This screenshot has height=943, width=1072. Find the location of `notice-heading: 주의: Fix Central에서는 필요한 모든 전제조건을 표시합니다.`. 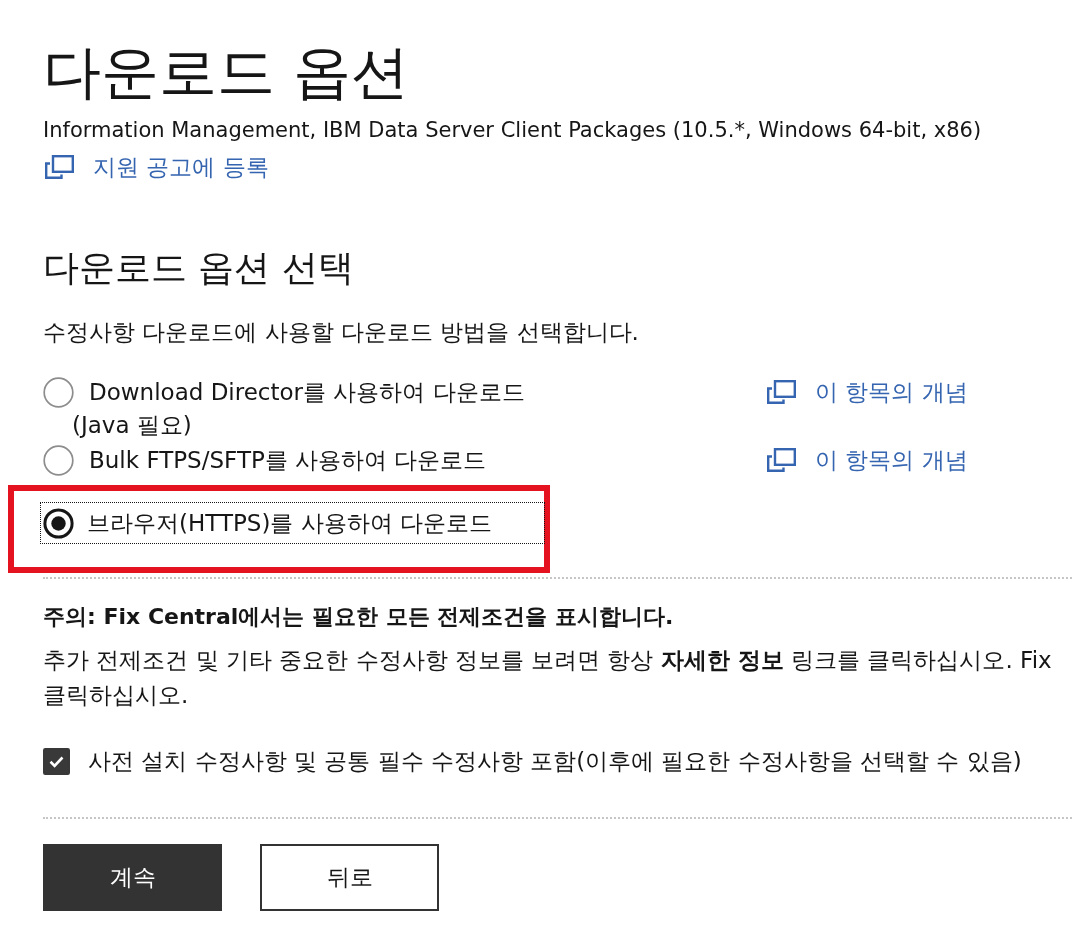

notice-heading: 주의: Fix Central에서는 필요한 모든 전제조건을 표시합니다. is located at coordinates (358, 617).